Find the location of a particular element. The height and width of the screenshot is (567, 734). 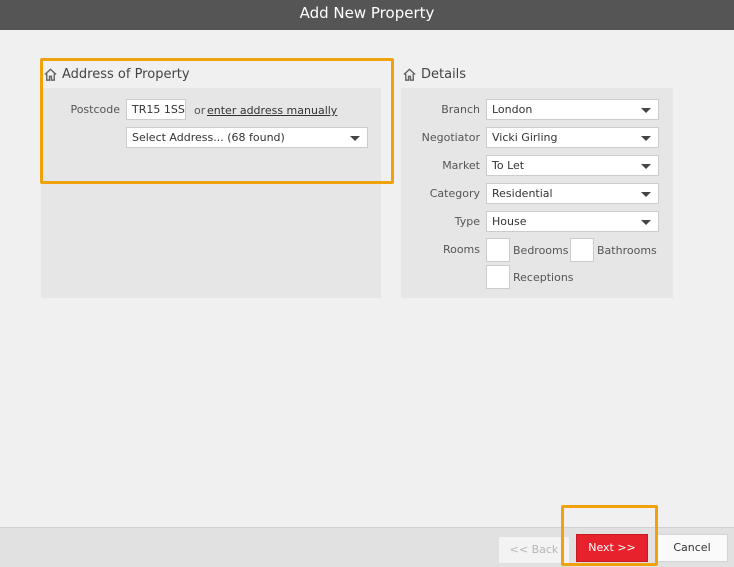

or-text: or is located at coordinates (200, 110).